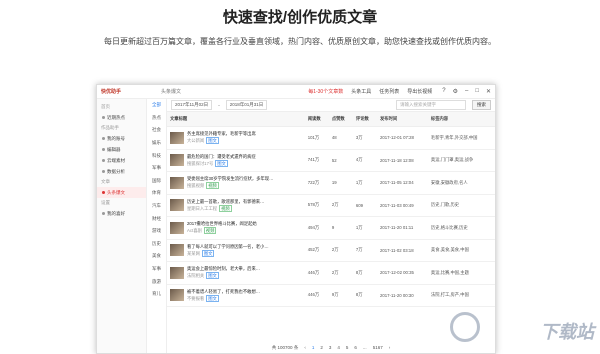 This screenshot has width=600, height=354. What do you see at coordinates (365, 228) in the screenshot?
I see `cell-comments: 1万` at bounding box center [365, 228].